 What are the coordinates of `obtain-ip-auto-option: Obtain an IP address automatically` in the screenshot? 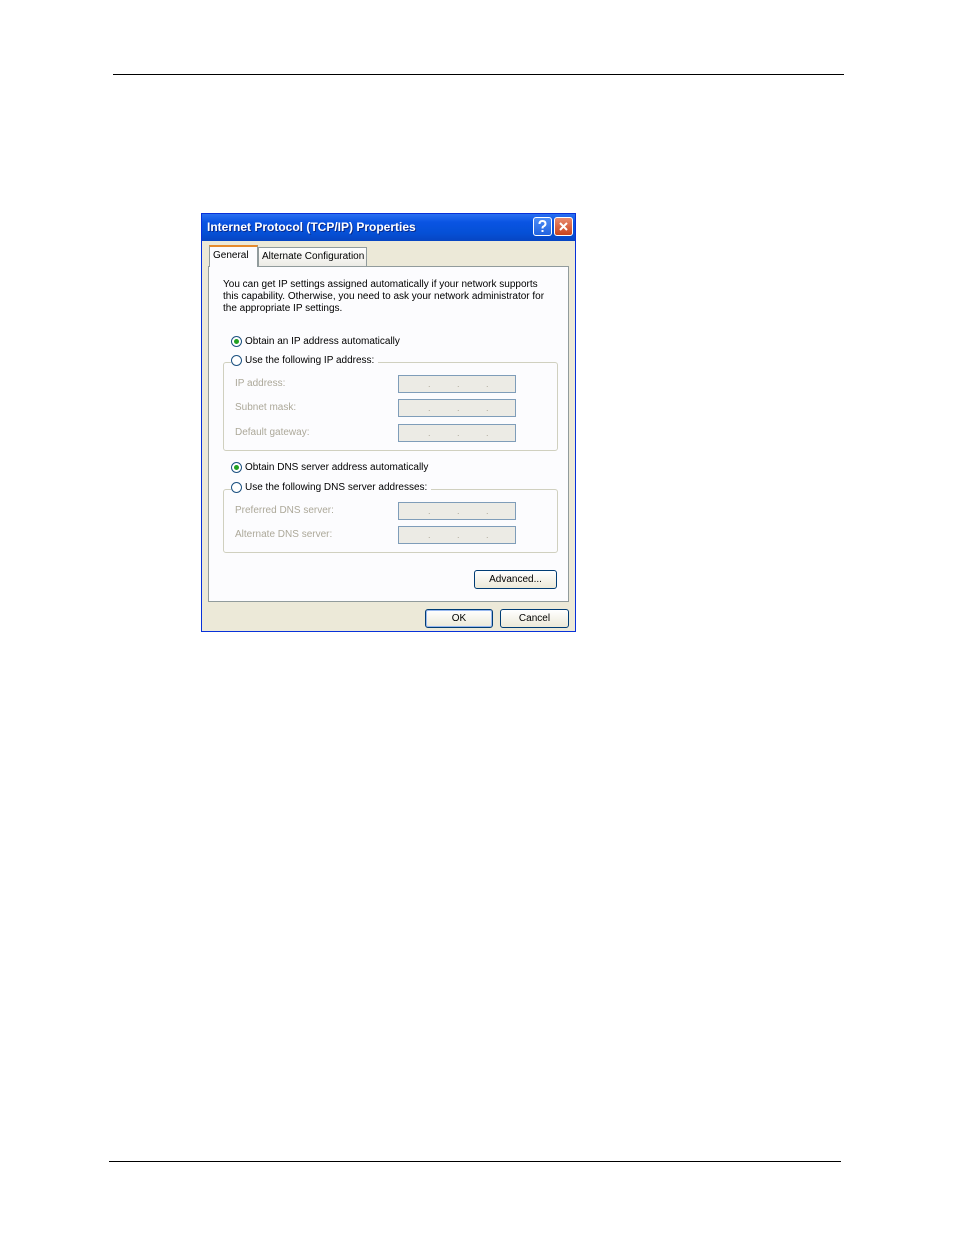 It's located at (315, 341).